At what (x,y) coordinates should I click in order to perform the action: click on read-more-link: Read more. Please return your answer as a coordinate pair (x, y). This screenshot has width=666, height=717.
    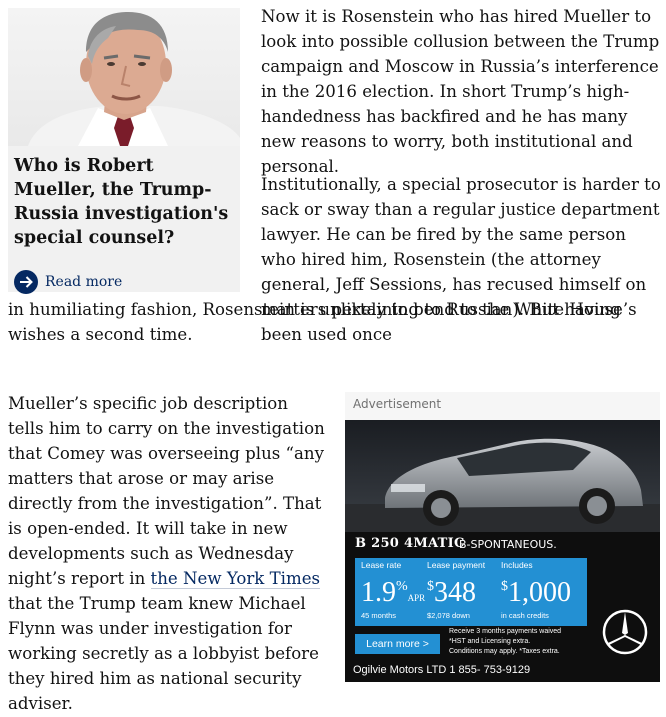
    Looking at the image, I should click on (68, 282).